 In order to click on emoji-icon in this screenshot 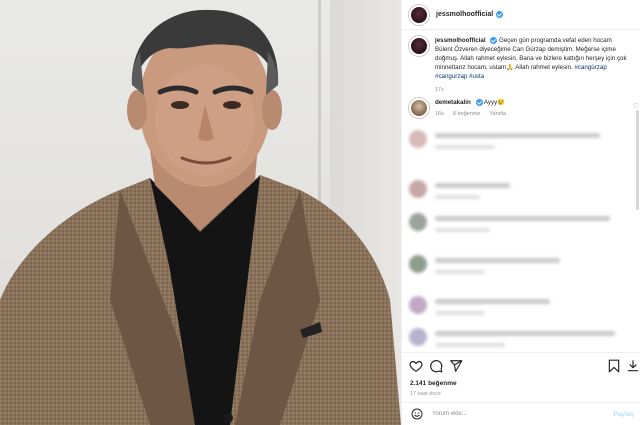, I will do `click(417, 414)`.